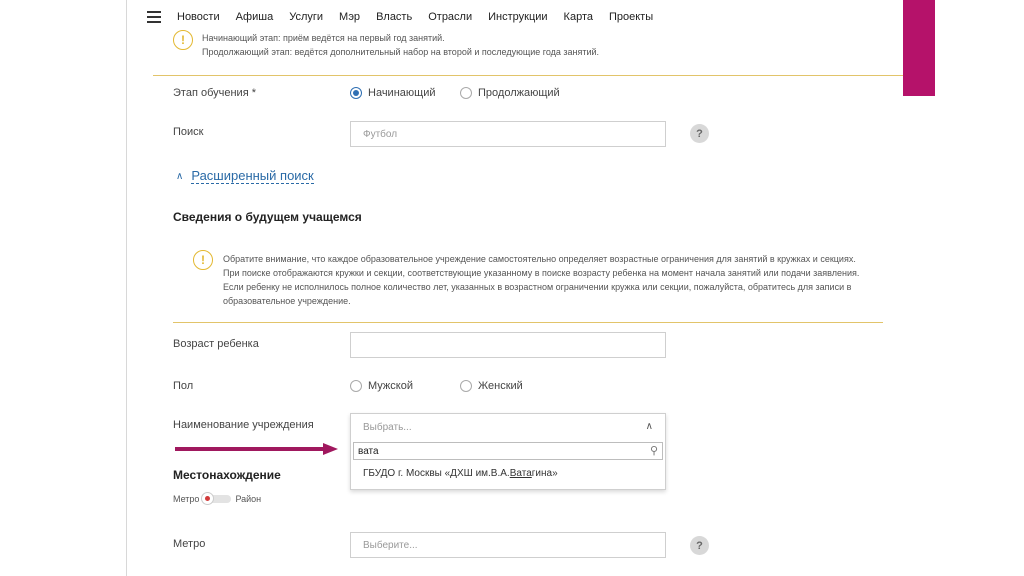  I want to click on search-icon: ⚲, so click(653, 451).